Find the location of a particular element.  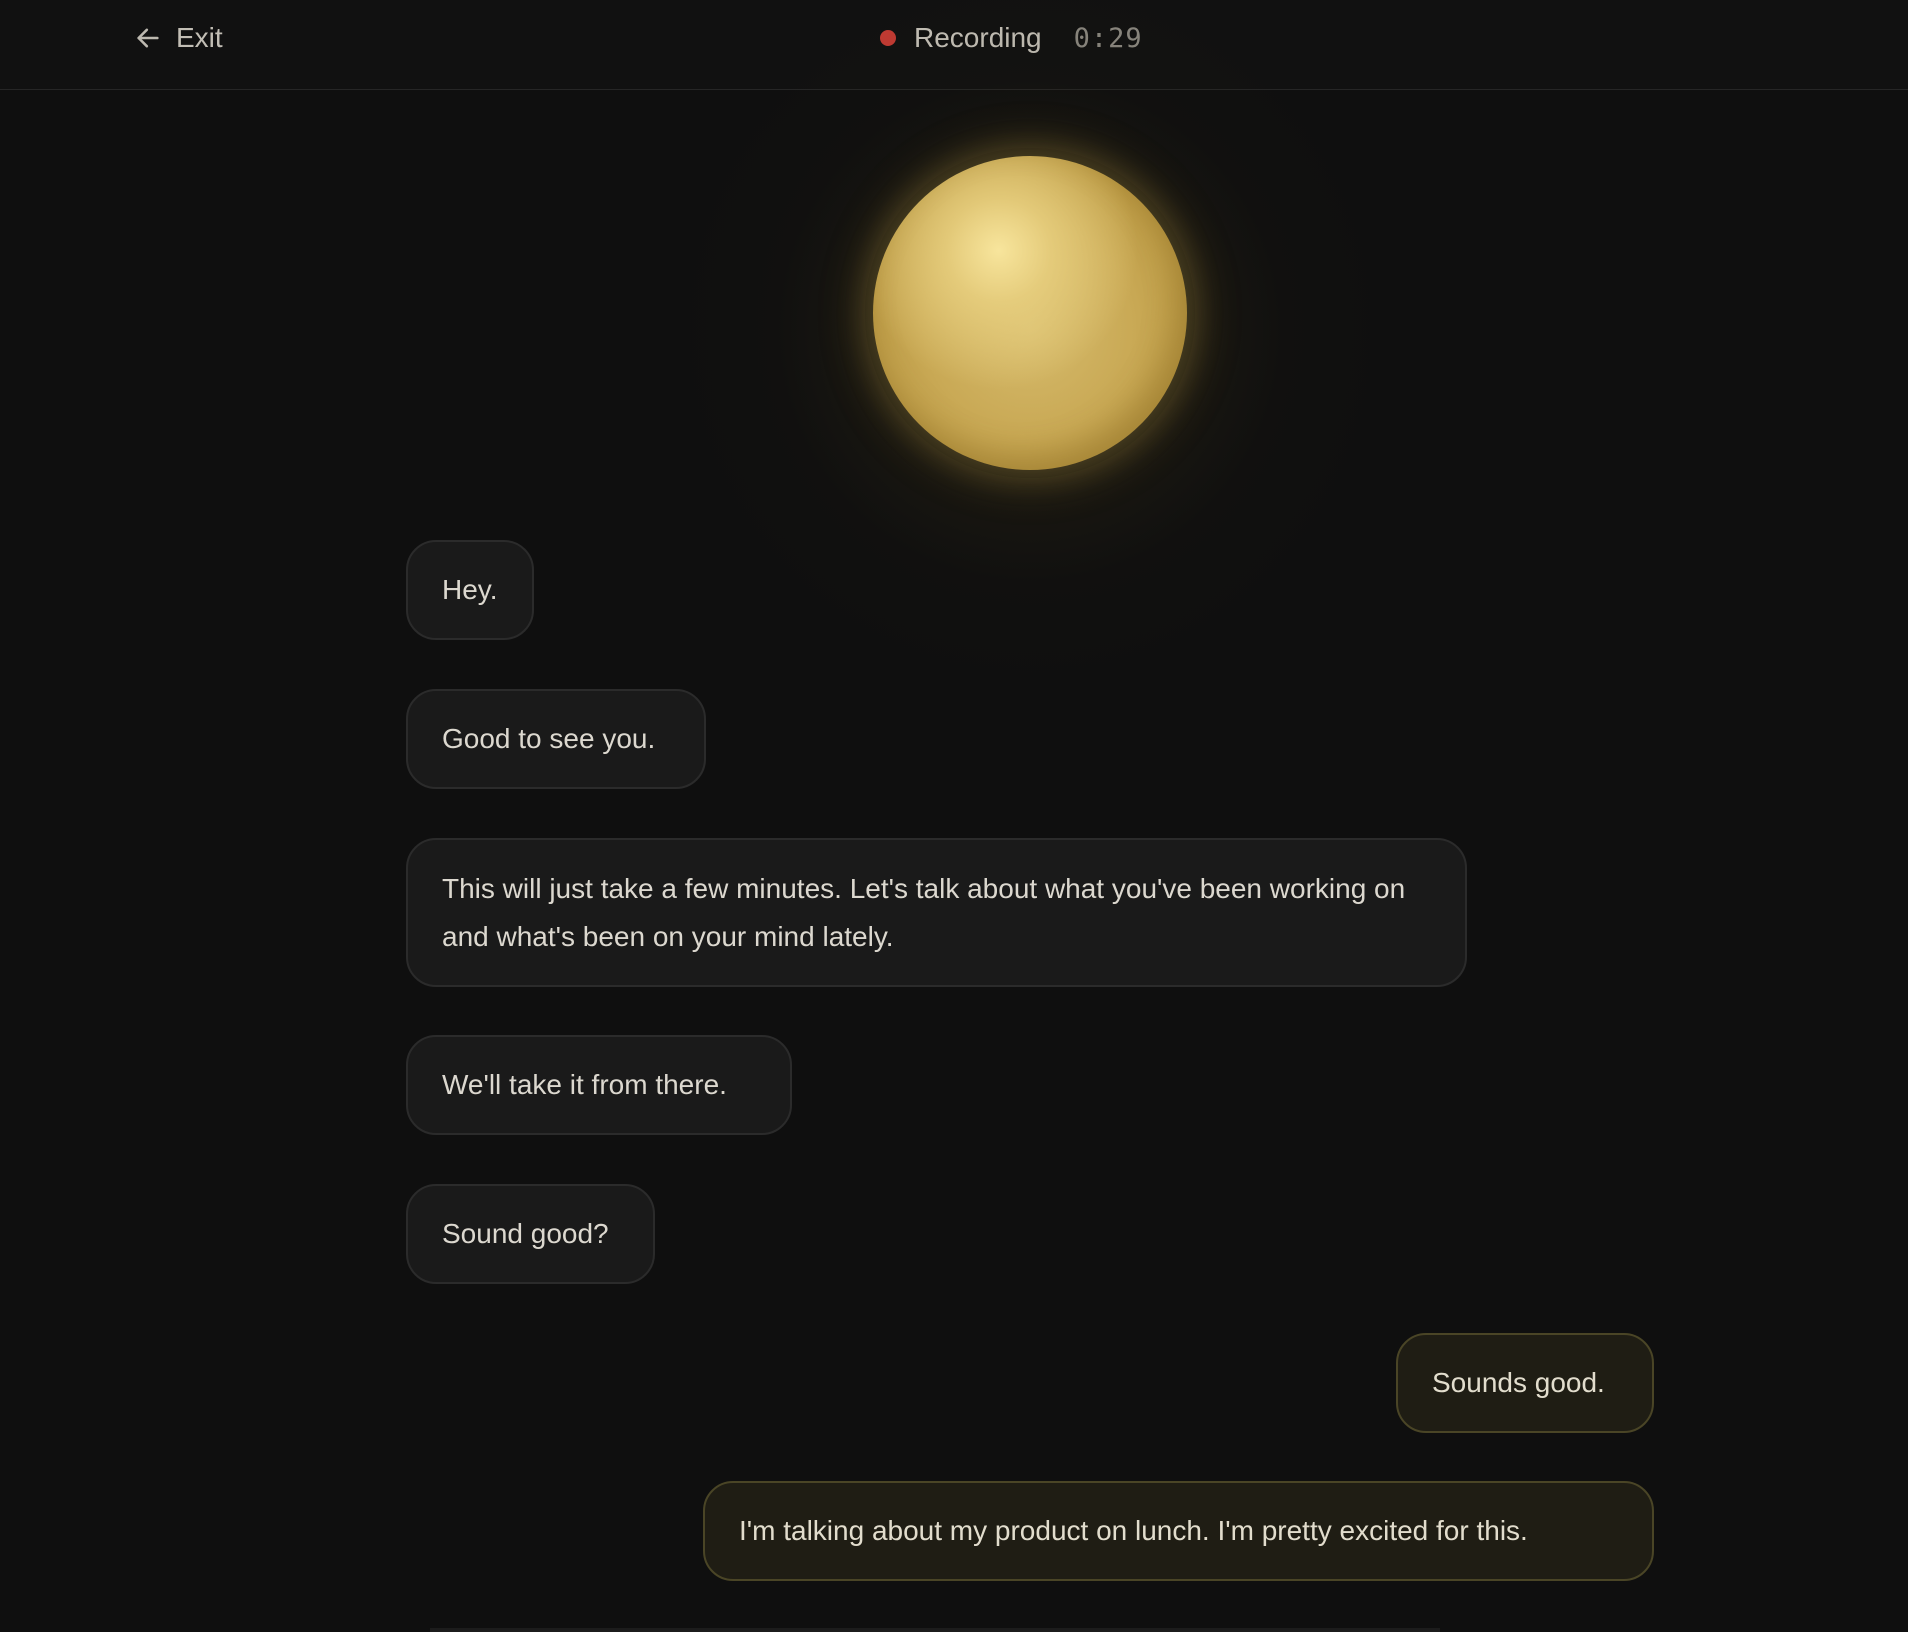

arrow-left-icon is located at coordinates (148, 38).